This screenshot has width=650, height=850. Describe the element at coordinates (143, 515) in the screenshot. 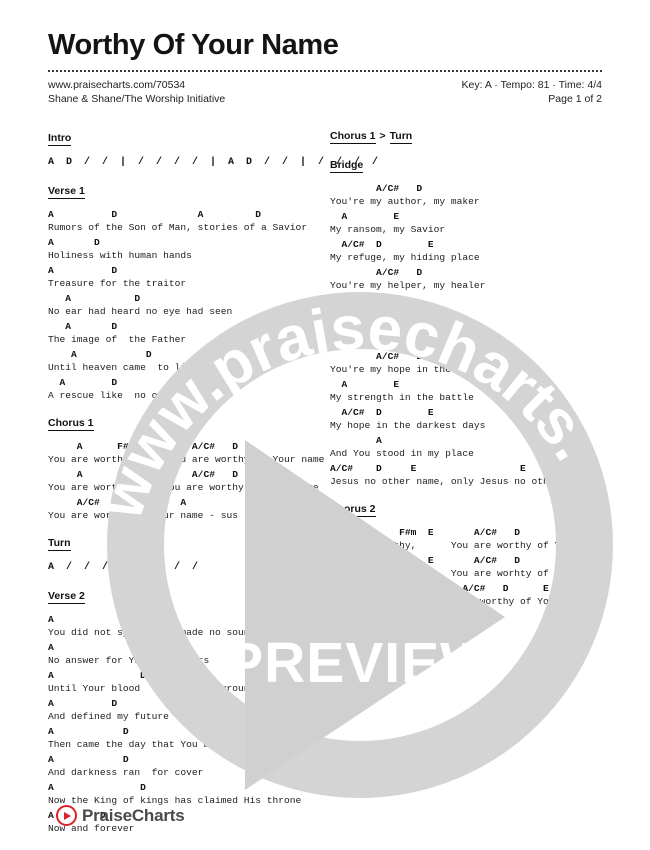

I see `lyric-line: You are worthy of Your name - sus` at that location.